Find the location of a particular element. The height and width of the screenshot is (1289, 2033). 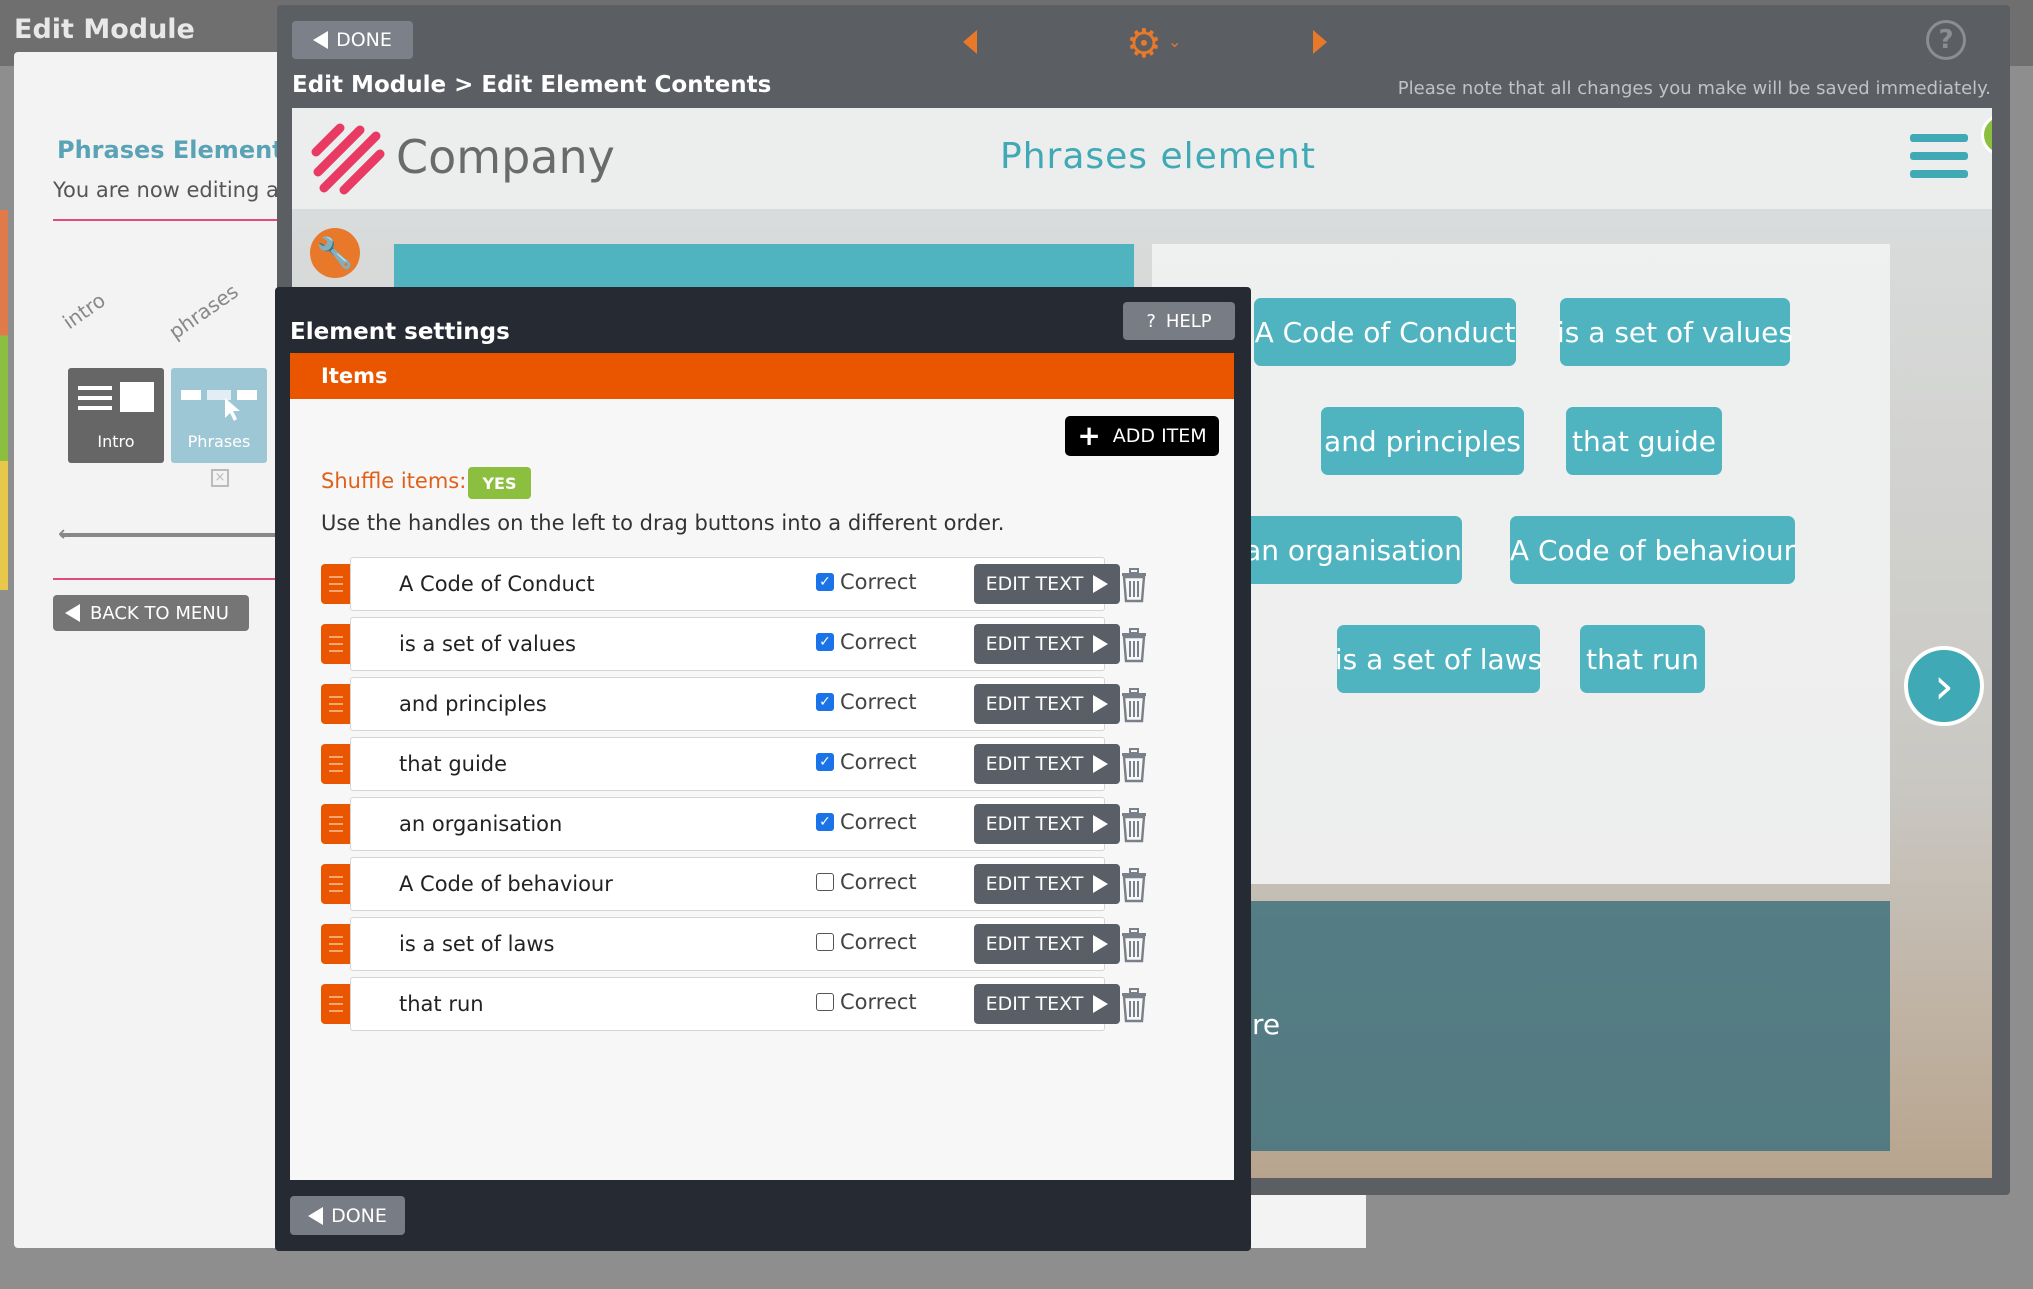

background-title: Edit Module is located at coordinates (104, 29).